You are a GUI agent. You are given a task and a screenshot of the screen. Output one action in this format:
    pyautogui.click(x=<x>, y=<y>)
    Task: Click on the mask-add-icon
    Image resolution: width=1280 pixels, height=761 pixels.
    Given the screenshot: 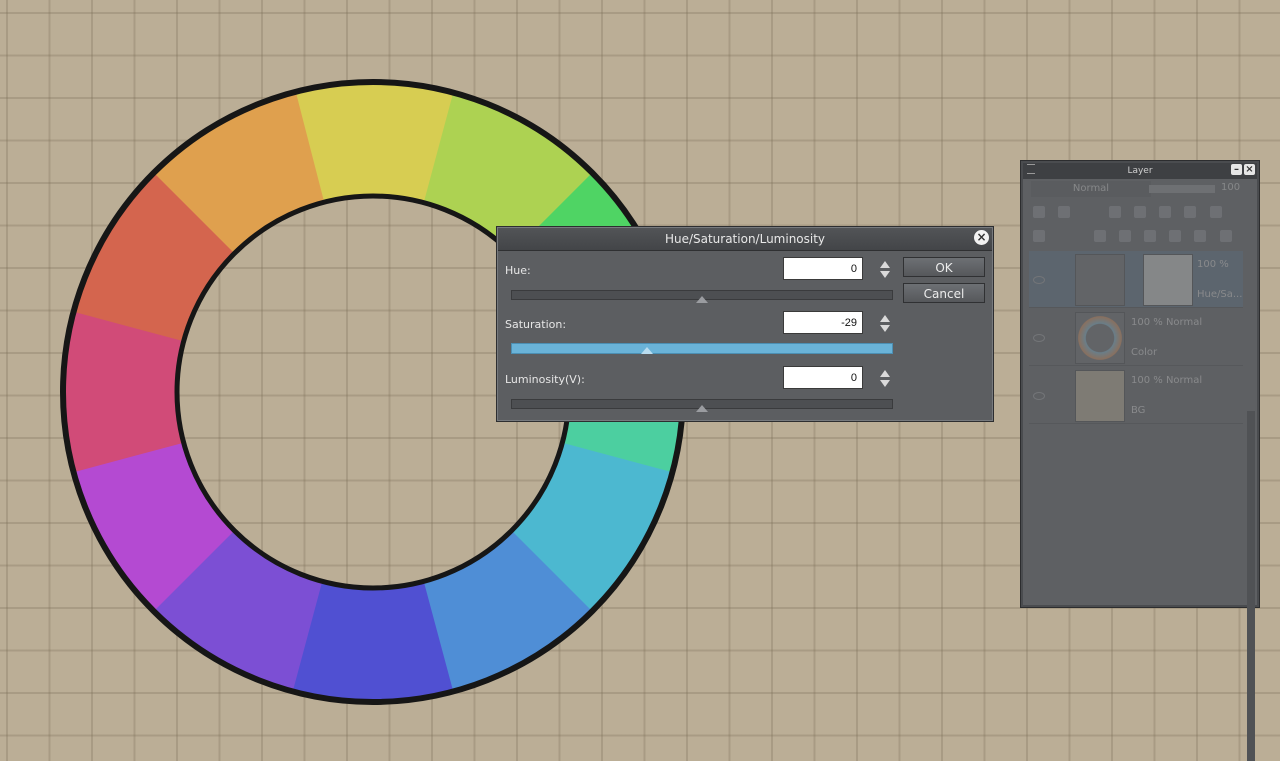 What is the action you would take?
    pyautogui.click(x=1225, y=236)
    